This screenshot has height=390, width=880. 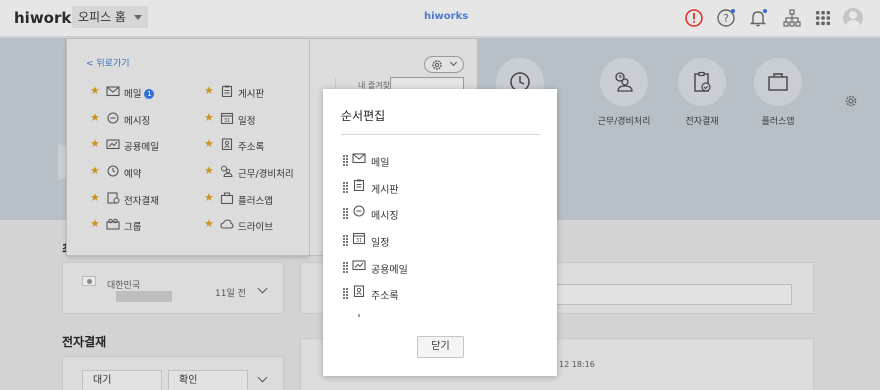 I want to click on close-button: 닫기, so click(x=440, y=347).